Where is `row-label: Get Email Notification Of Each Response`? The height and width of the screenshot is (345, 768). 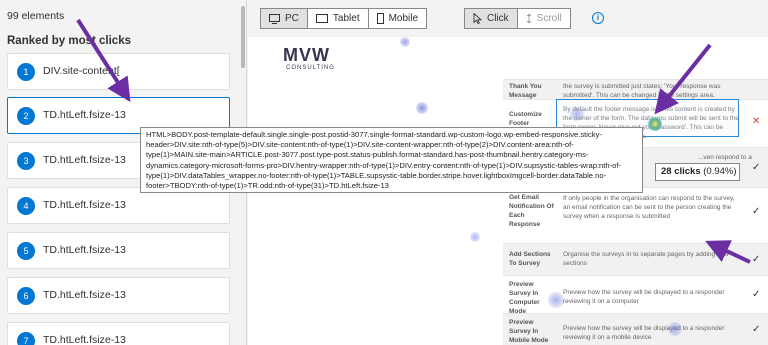
row-label: Get Email Notification Of Each Response is located at coordinates (531, 211).